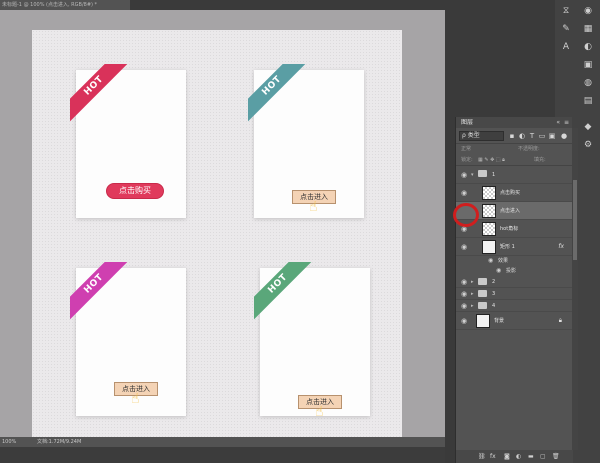 Image resolution: width=600 pixels, height=463 pixels. What do you see at coordinates (467, 122) in the screenshot?
I see `panel-title: 图层` at bounding box center [467, 122].